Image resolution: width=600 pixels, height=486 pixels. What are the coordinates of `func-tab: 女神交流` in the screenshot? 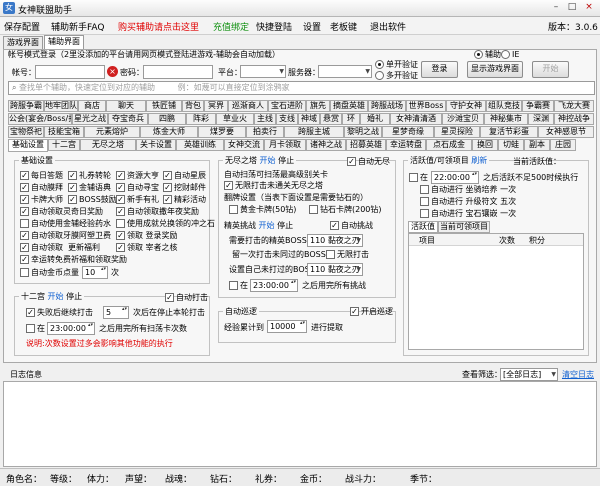 It's located at (244, 145).